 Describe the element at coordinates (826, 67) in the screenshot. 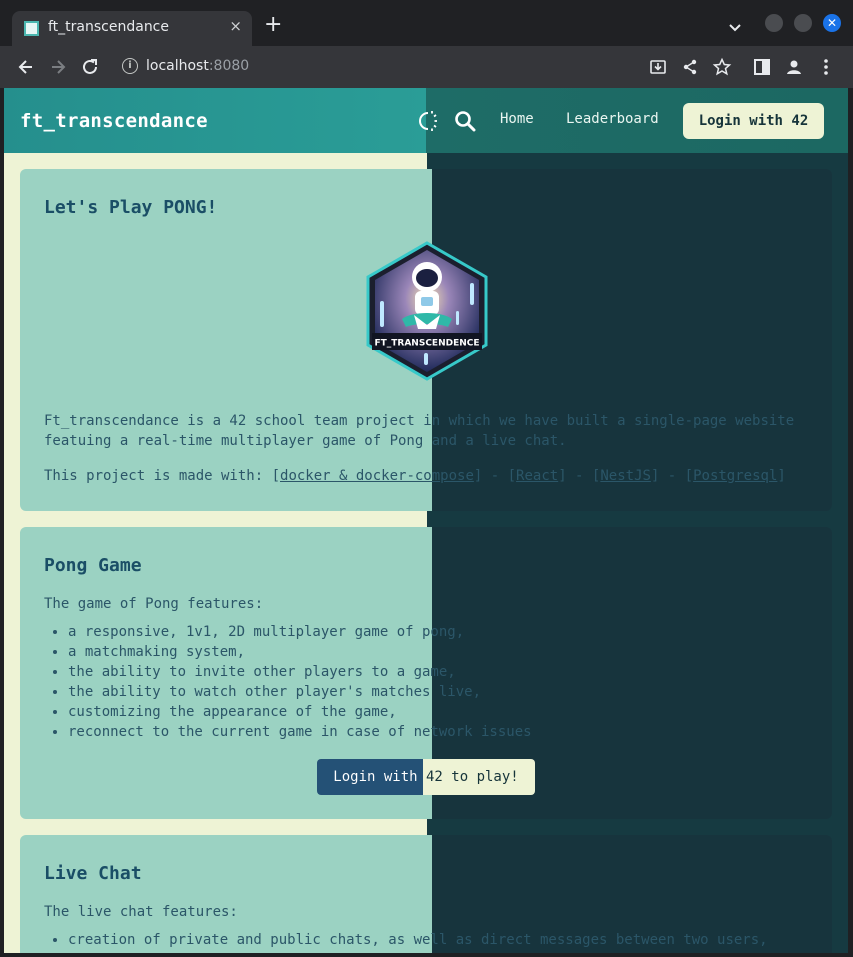

I see `menu-kebab-icon` at that location.